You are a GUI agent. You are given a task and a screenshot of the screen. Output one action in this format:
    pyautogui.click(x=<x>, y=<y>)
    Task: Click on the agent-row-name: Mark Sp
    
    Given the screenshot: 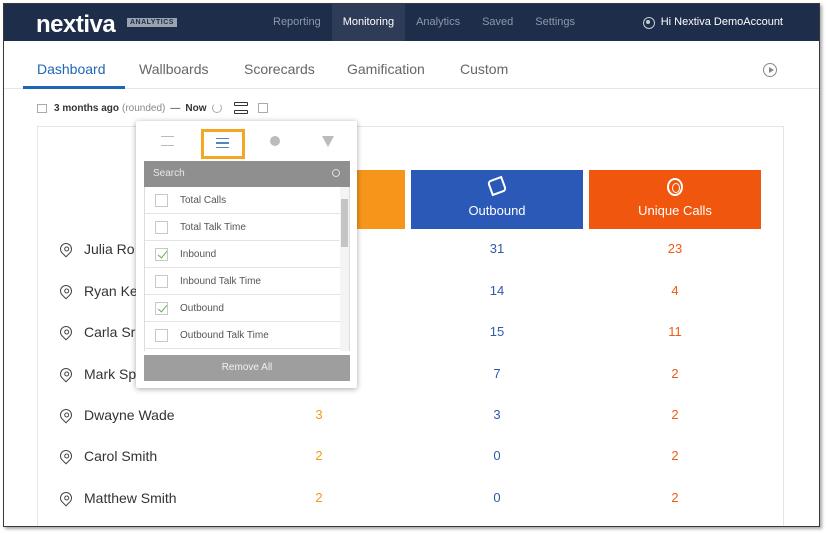 What is the action you would take?
    pyautogui.click(x=96, y=374)
    